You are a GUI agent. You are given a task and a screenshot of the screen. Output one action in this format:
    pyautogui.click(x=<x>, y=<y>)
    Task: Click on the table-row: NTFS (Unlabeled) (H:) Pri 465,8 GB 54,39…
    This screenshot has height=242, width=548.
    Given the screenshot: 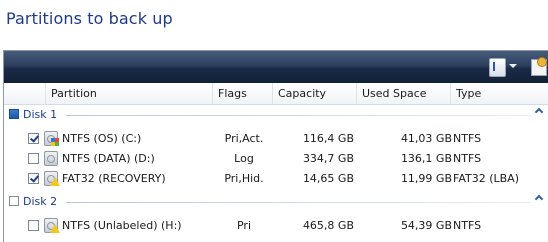 What is the action you would take?
    pyautogui.click(x=276, y=226)
    